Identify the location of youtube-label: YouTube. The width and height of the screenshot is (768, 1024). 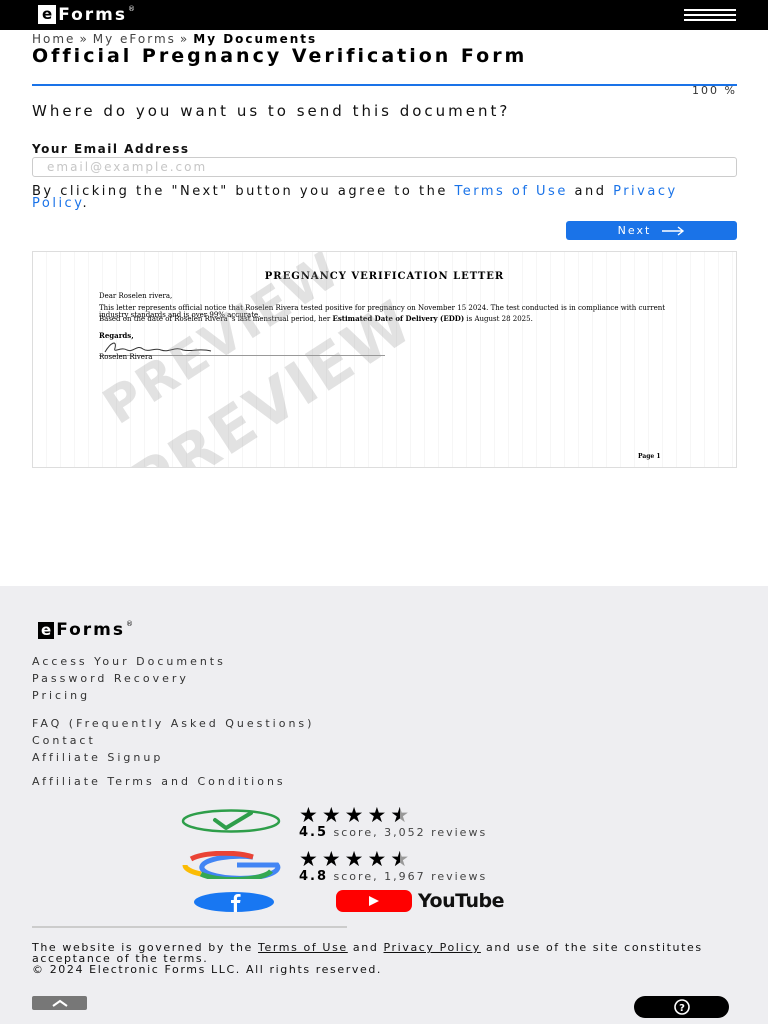
(461, 901).